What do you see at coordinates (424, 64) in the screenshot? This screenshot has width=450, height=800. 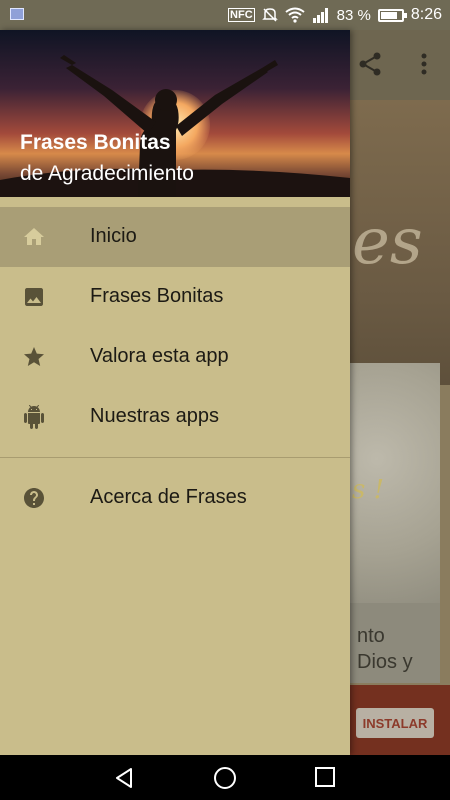 I see `more-options-icon` at bounding box center [424, 64].